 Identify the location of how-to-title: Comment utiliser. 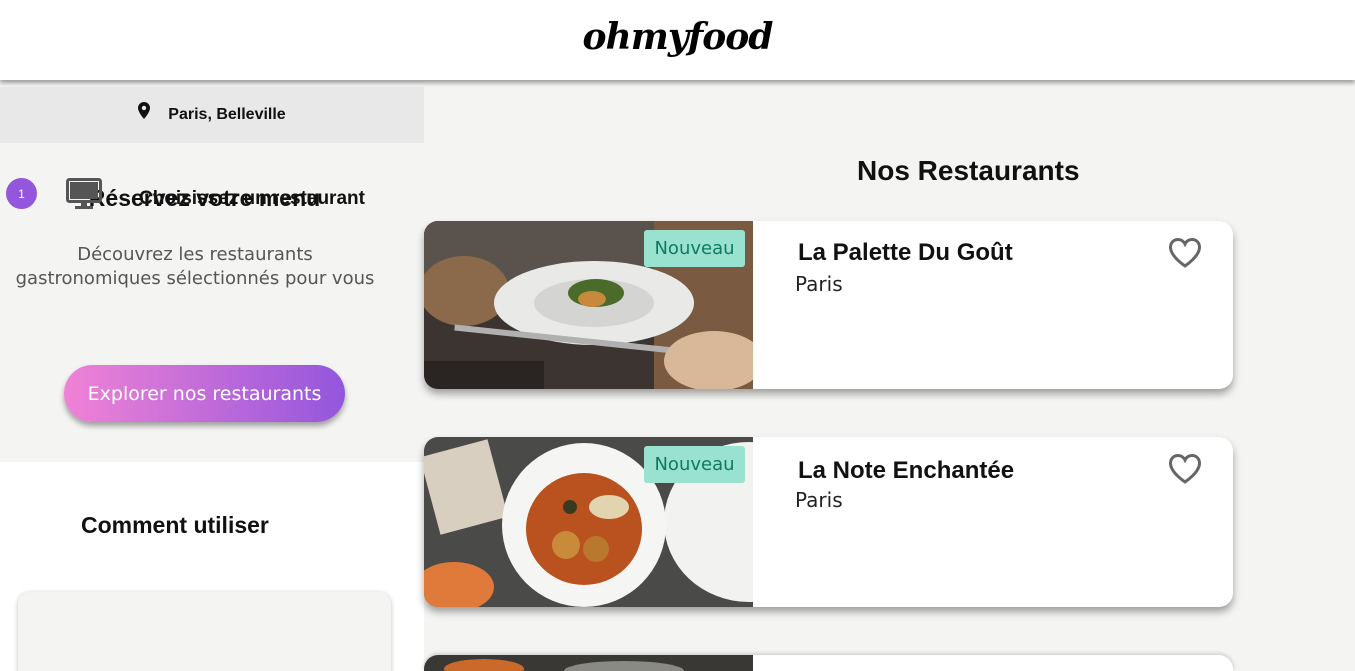
(175, 525).